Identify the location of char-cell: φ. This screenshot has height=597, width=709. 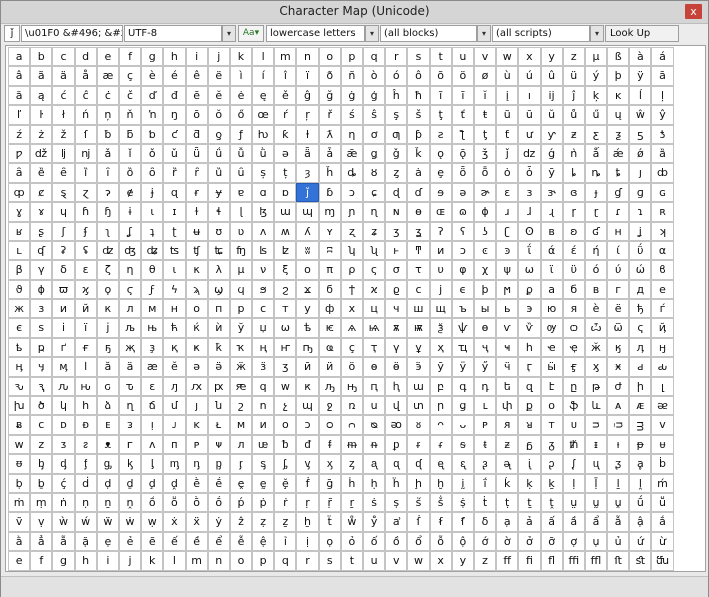
(462, 270).